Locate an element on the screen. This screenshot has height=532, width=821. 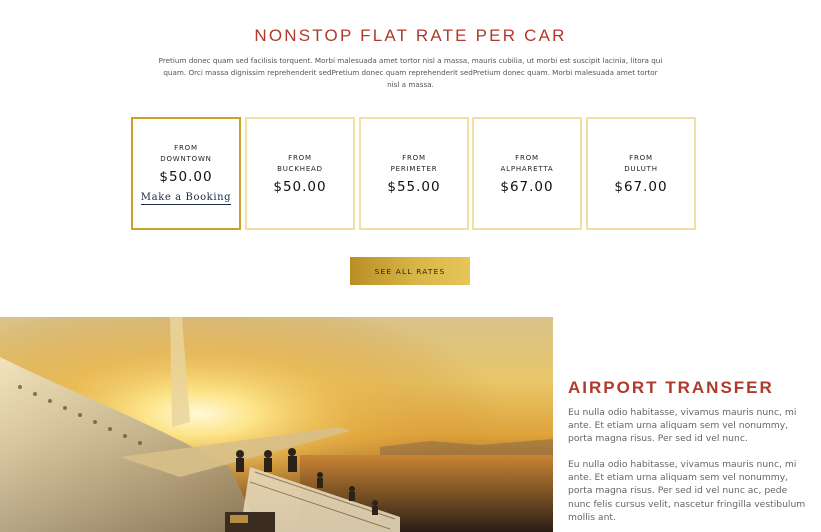
make-booking-link: Make a Booking is located at coordinates (186, 198).